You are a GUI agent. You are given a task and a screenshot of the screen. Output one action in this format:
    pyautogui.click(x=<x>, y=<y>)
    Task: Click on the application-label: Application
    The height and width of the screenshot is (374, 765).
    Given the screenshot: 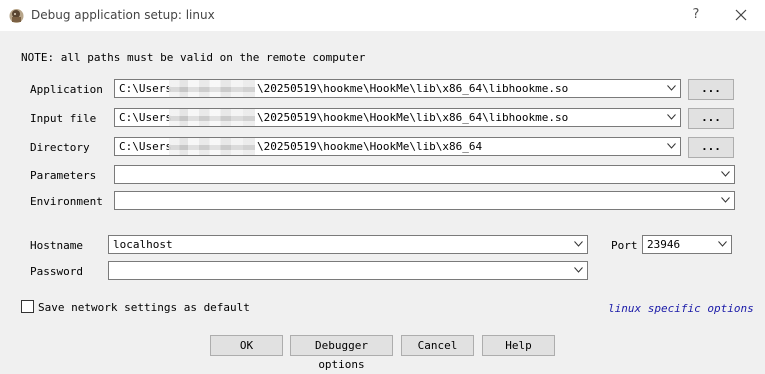 What is the action you would take?
    pyautogui.click(x=66, y=89)
    